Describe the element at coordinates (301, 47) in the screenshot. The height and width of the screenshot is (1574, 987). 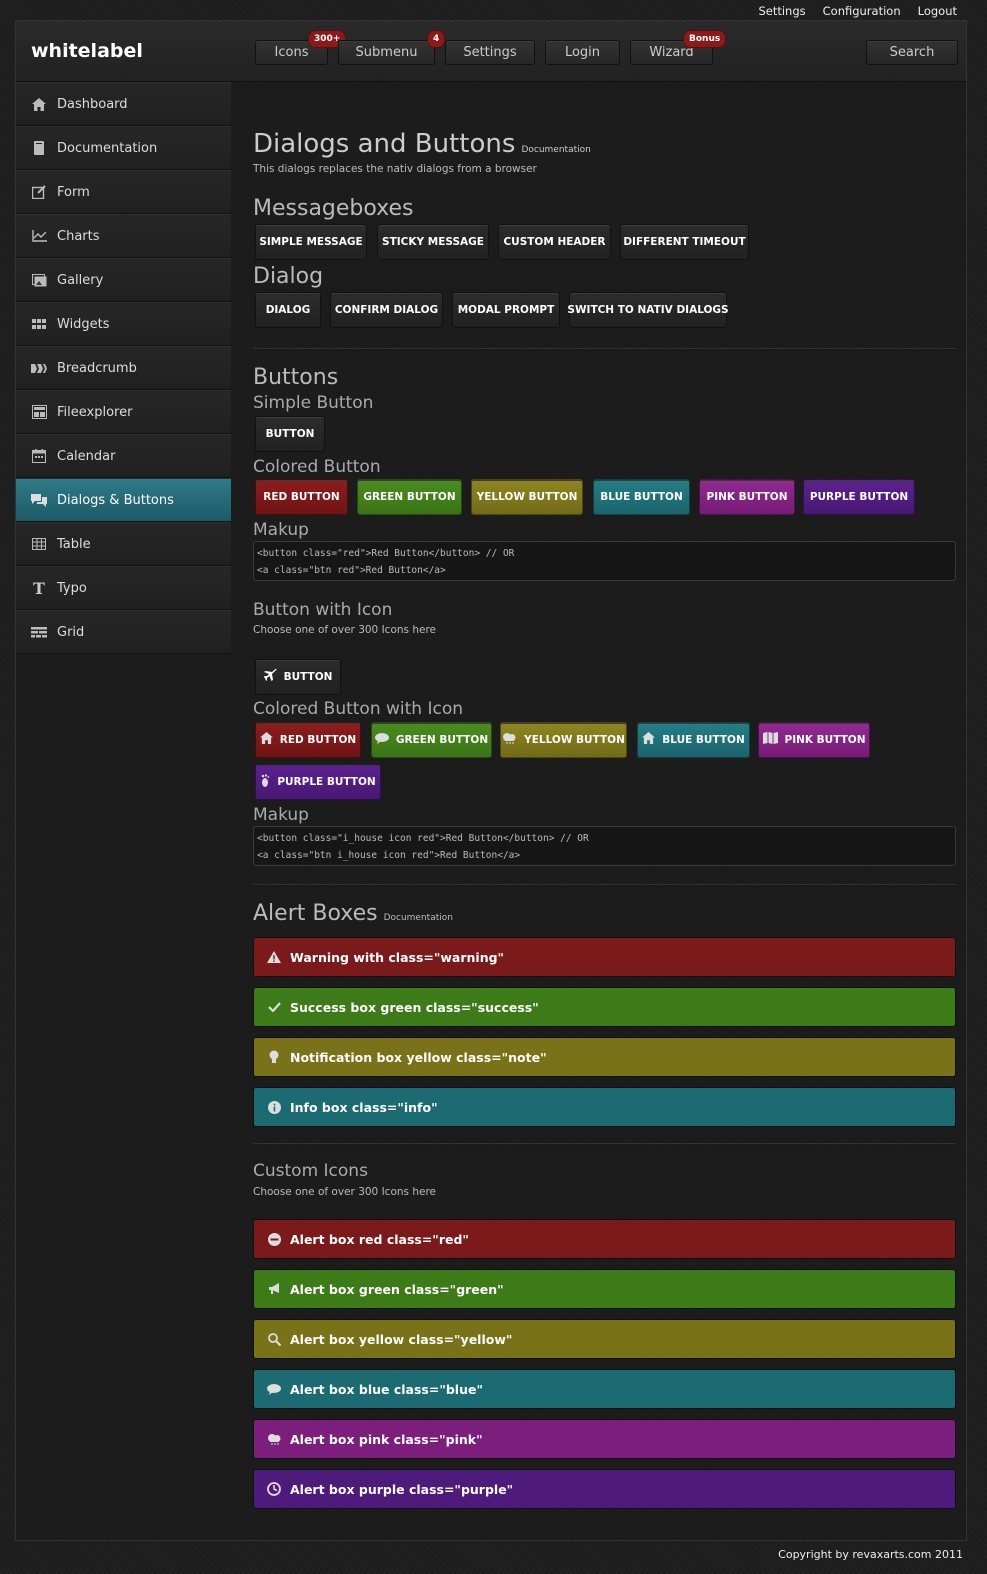
I see `nav-icons: Icons 300+` at that location.